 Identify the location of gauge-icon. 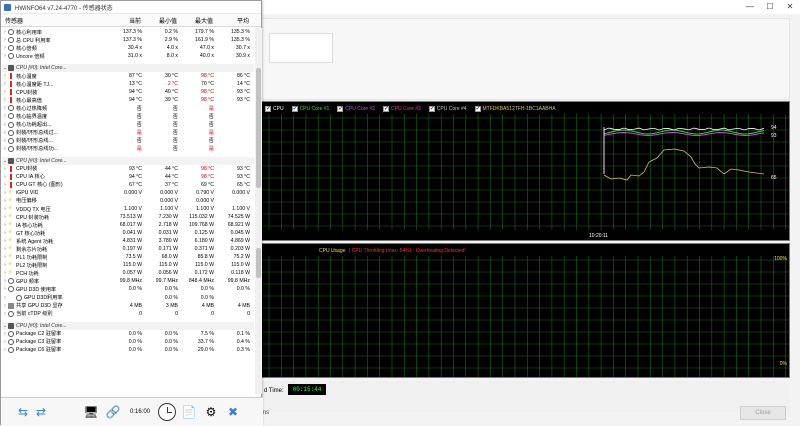
(11, 48).